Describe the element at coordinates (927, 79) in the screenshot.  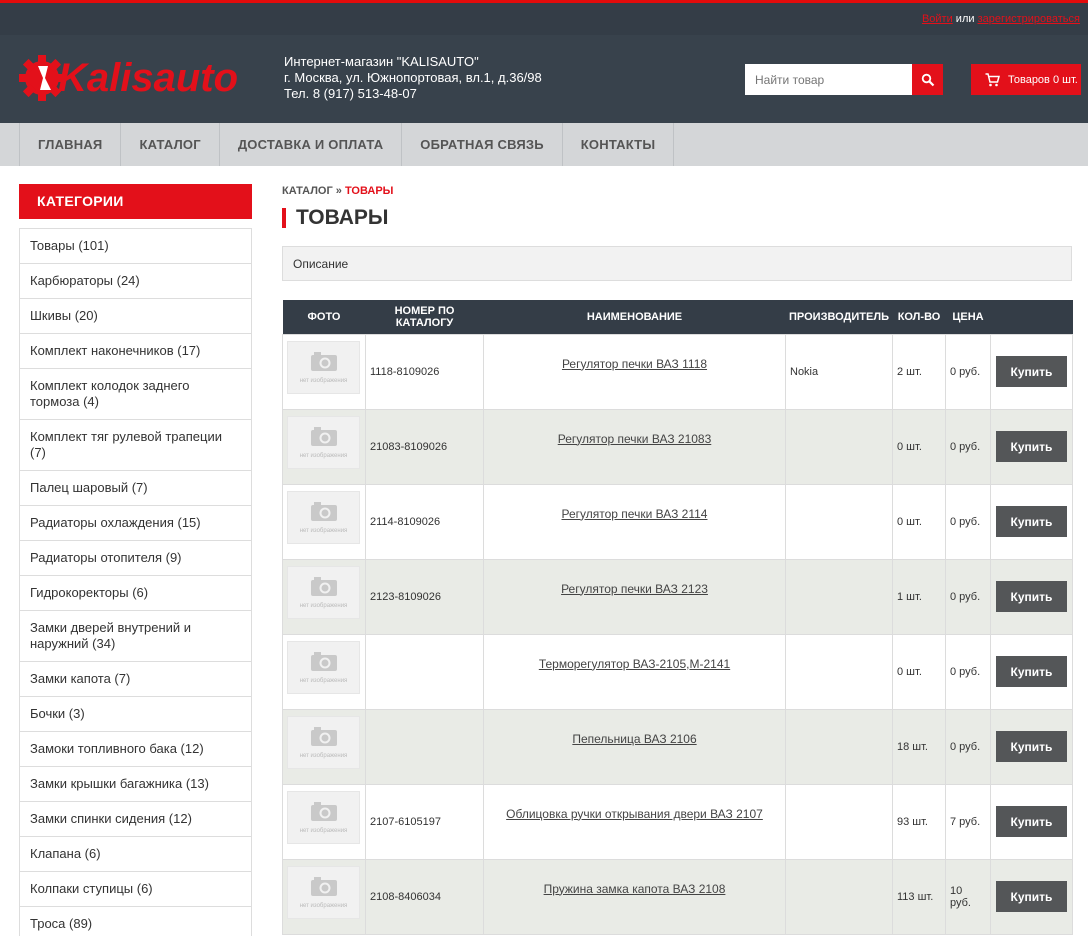
I see `search-button` at that location.